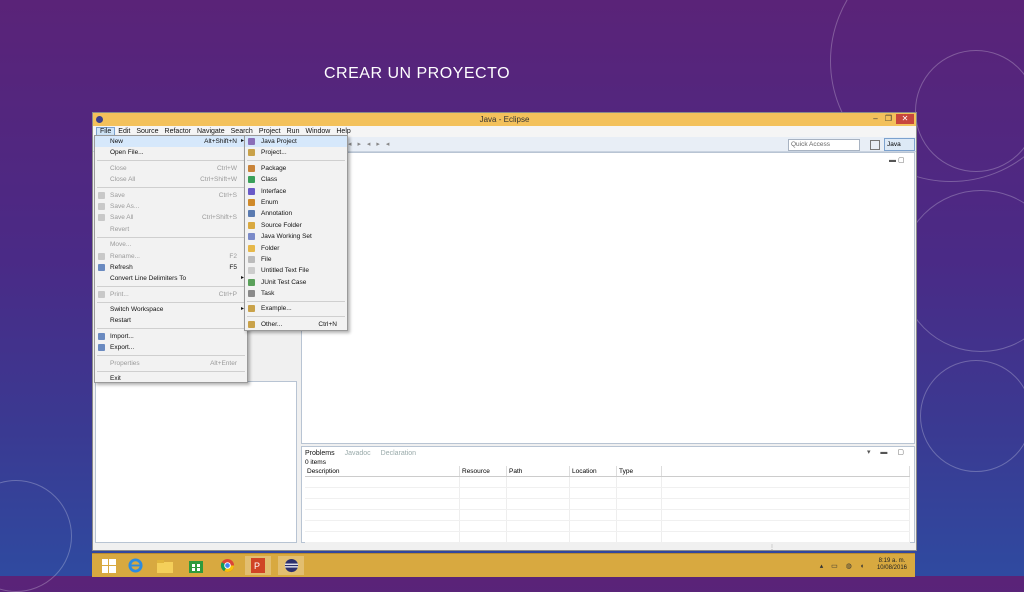  Describe the element at coordinates (171, 179) in the screenshot. I see `file-menu-item-close-all: Close All Ctrl+Shift+W` at that location.